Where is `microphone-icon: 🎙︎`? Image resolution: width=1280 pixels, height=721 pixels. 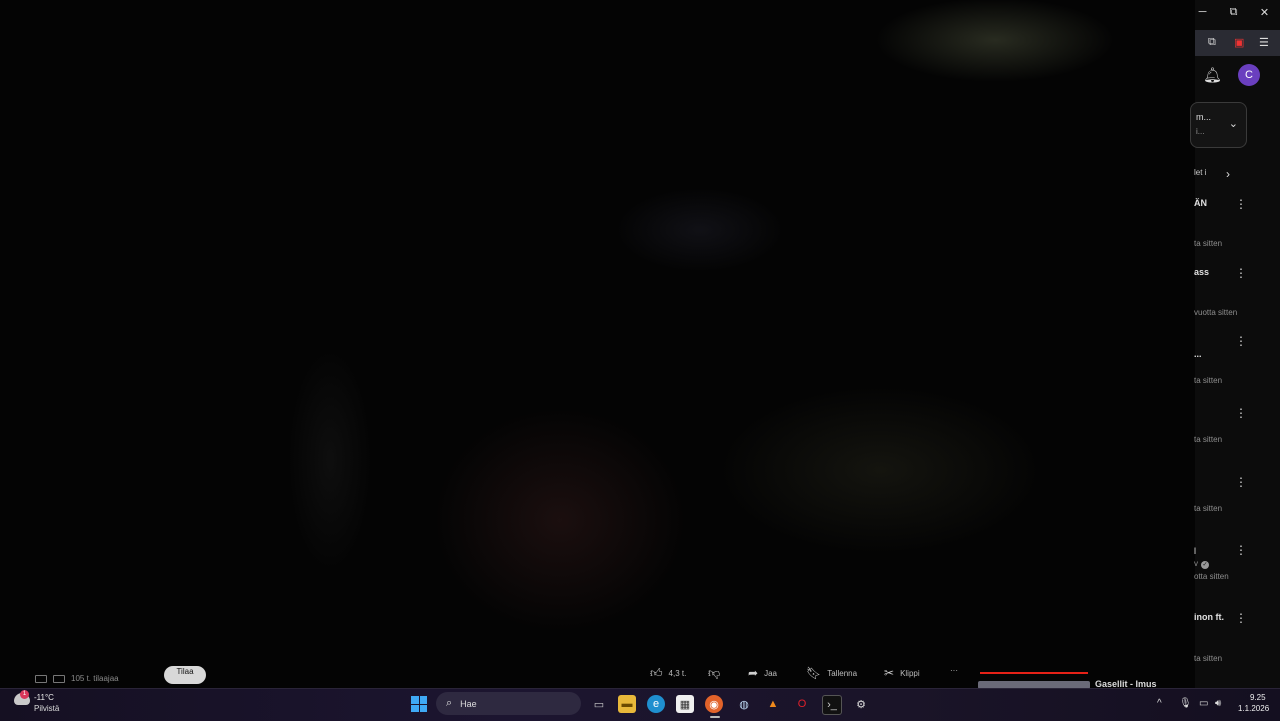
microphone-icon: 🎙︎ is located at coordinates (1185, 703).